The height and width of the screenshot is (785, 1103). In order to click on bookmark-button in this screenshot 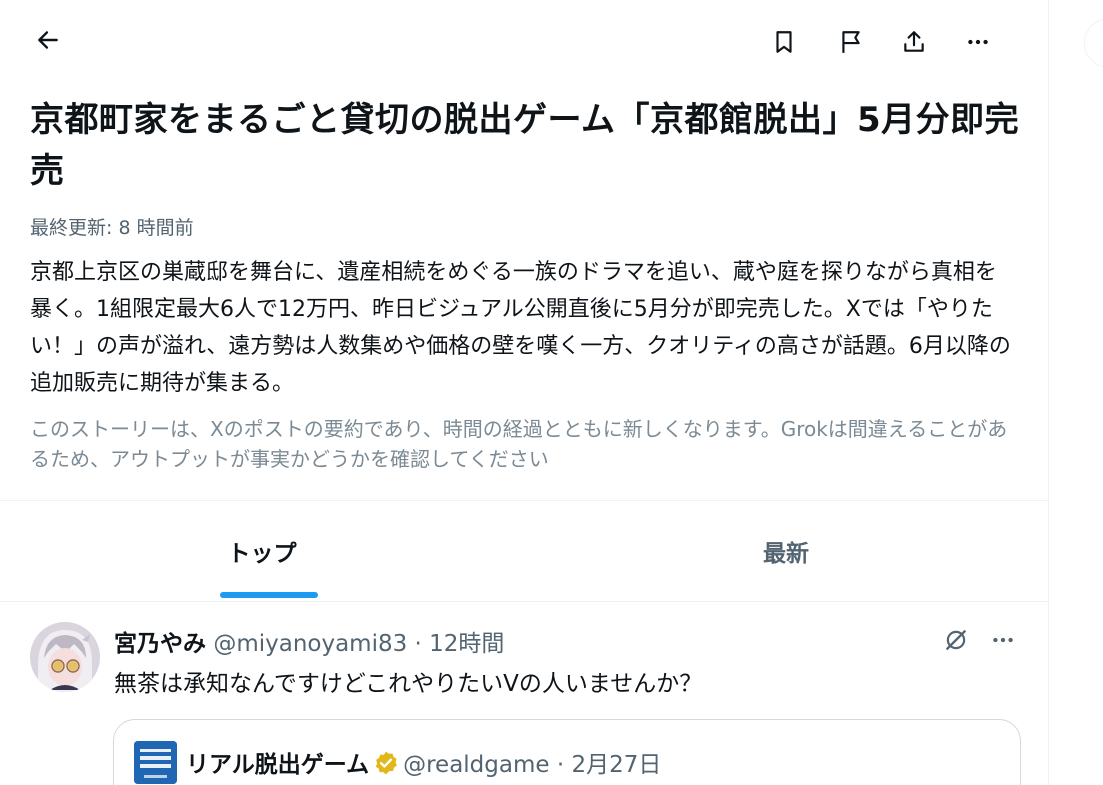, I will do `click(784, 42)`.